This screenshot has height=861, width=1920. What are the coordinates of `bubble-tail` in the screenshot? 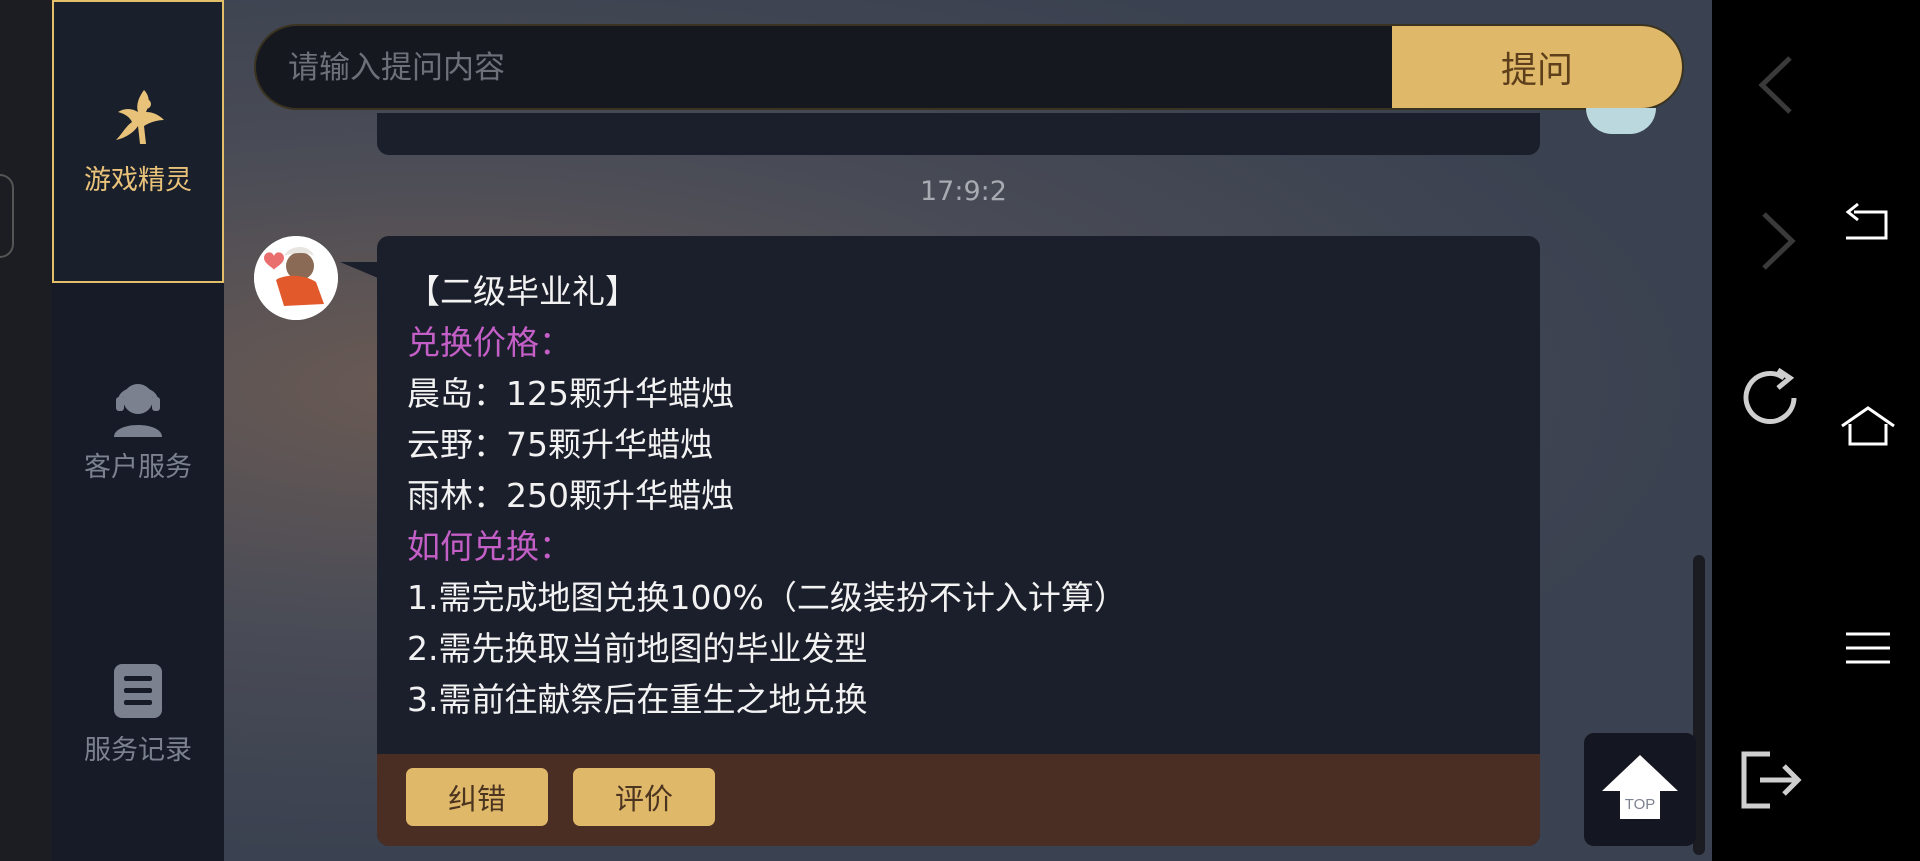 It's located at (359, 270).